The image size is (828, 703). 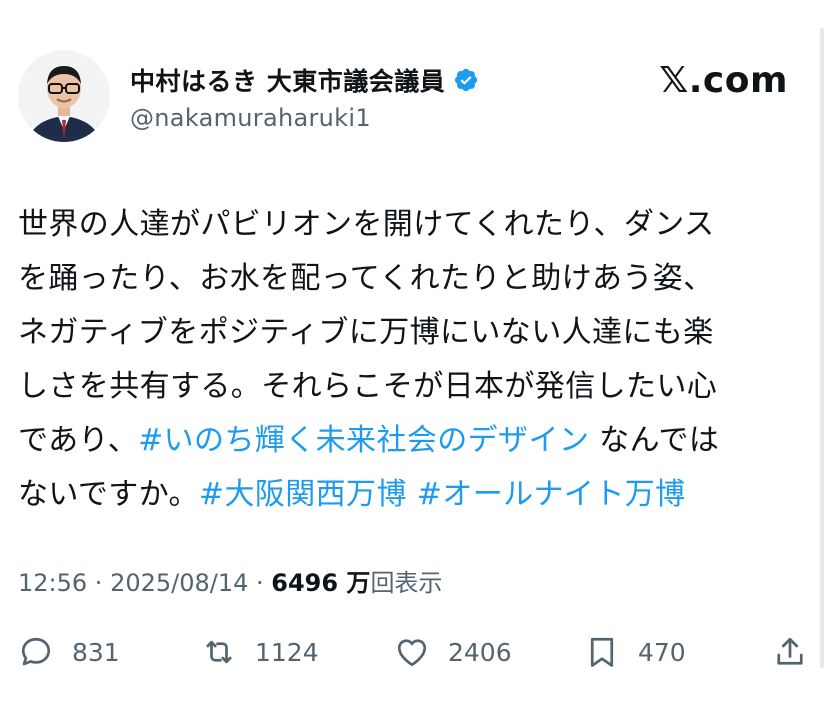 What do you see at coordinates (602, 652) in the screenshot?
I see `bookmark-icon` at bounding box center [602, 652].